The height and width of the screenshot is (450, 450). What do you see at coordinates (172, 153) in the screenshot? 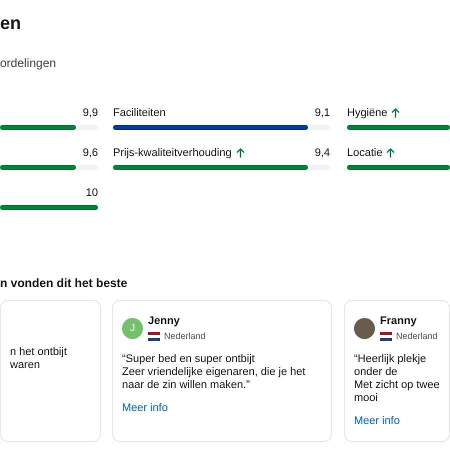
I see `category-label: Prijs-kwaliteitverhouding` at bounding box center [172, 153].